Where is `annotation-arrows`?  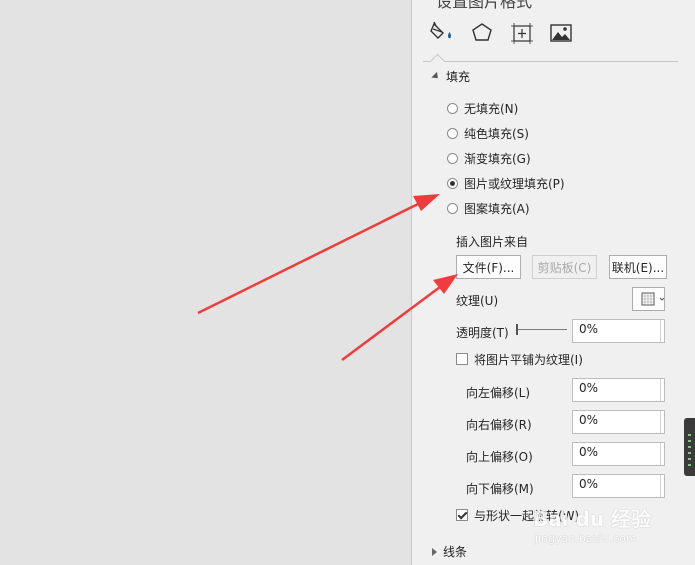 annotation-arrows is located at coordinates (327, 278).